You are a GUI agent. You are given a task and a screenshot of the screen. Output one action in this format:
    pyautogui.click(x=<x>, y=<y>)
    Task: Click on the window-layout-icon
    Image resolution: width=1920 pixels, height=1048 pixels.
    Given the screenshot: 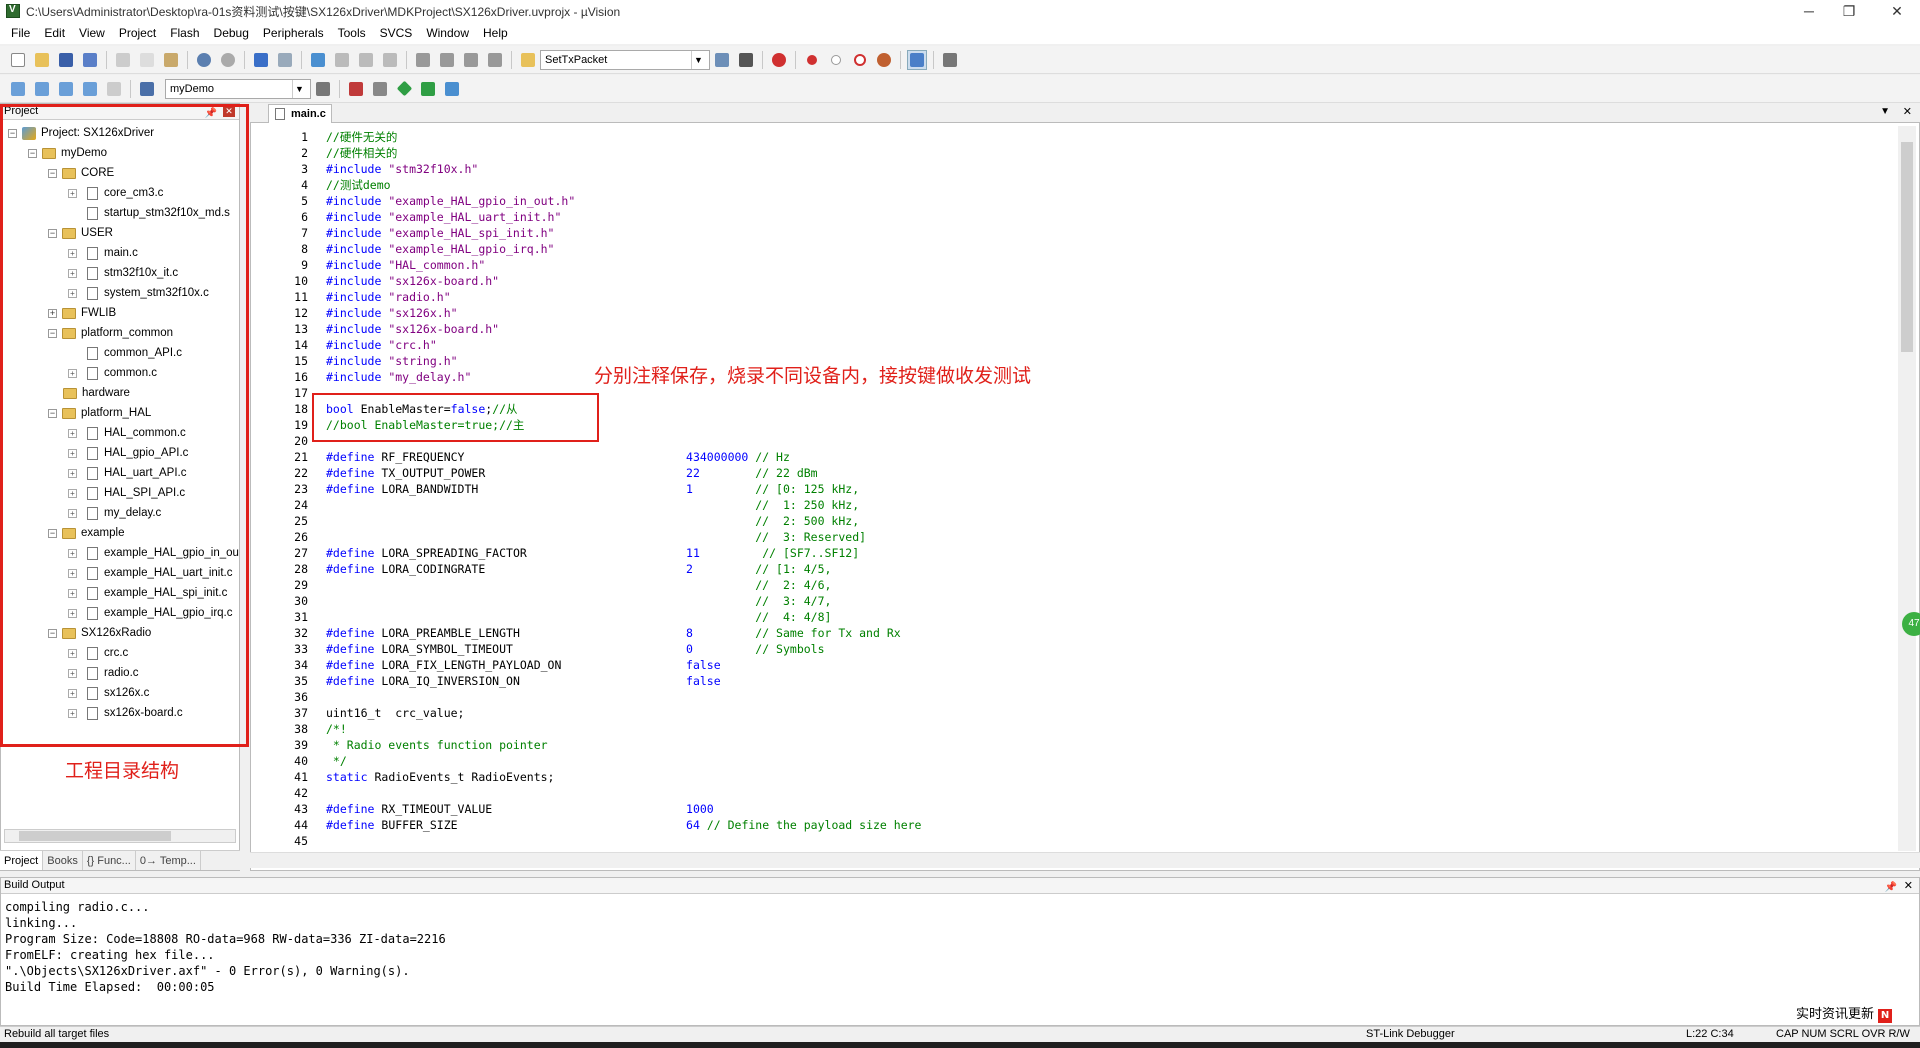 What is the action you would take?
    pyautogui.click(x=917, y=59)
    